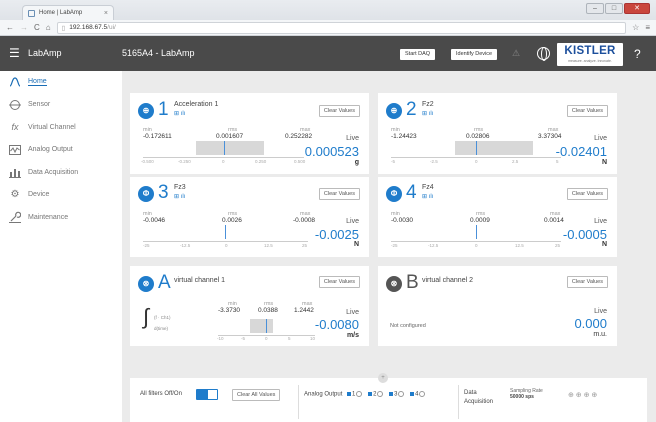 The width and height of the screenshot is (656, 422). Describe the element at coordinates (356, 162) in the screenshot. I see `unit-label: g` at that location.